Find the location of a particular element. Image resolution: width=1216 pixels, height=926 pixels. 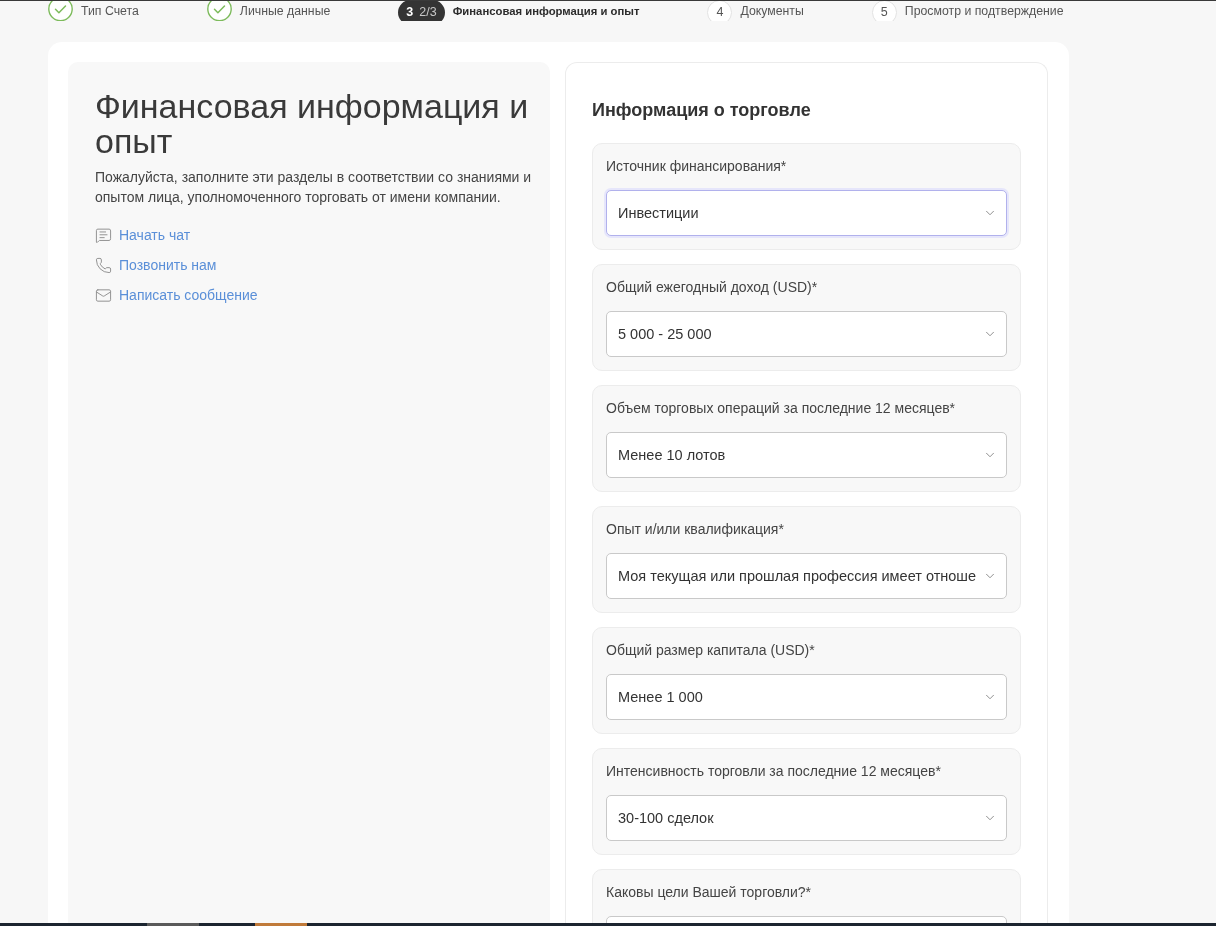

select-field: Моя текущая или прошлая профессия имеет отноше is located at coordinates (806, 576).